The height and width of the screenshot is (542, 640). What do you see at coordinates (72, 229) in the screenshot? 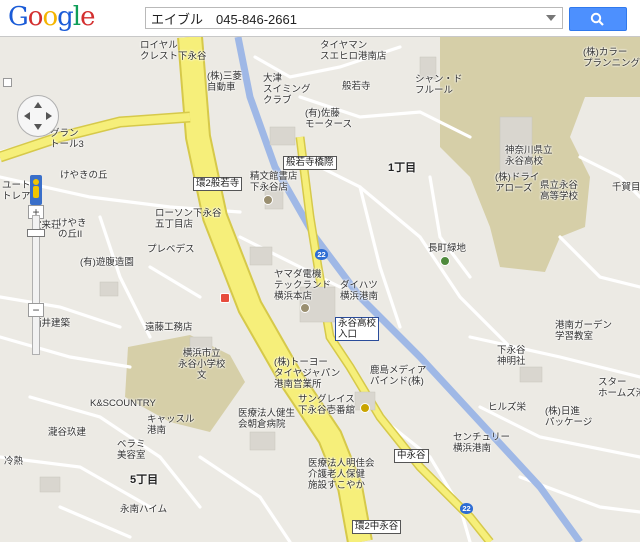
I see `label-keyakioka2: けやき の丘II` at bounding box center [72, 229].